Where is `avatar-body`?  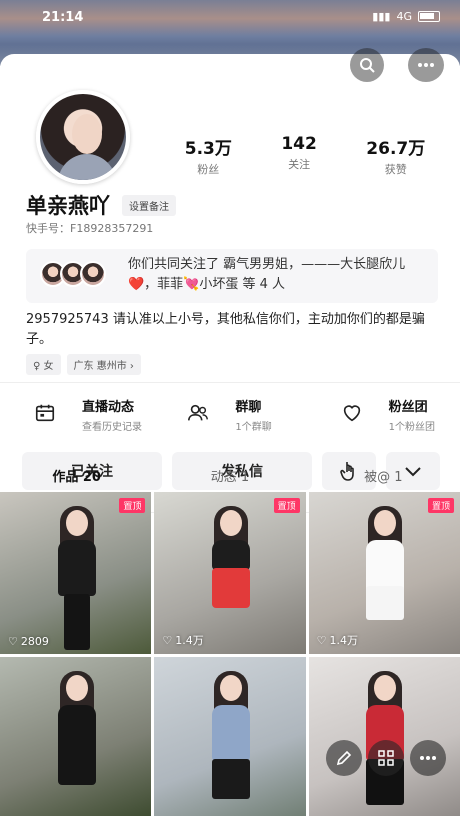 avatar-body is located at coordinates (87, 167).